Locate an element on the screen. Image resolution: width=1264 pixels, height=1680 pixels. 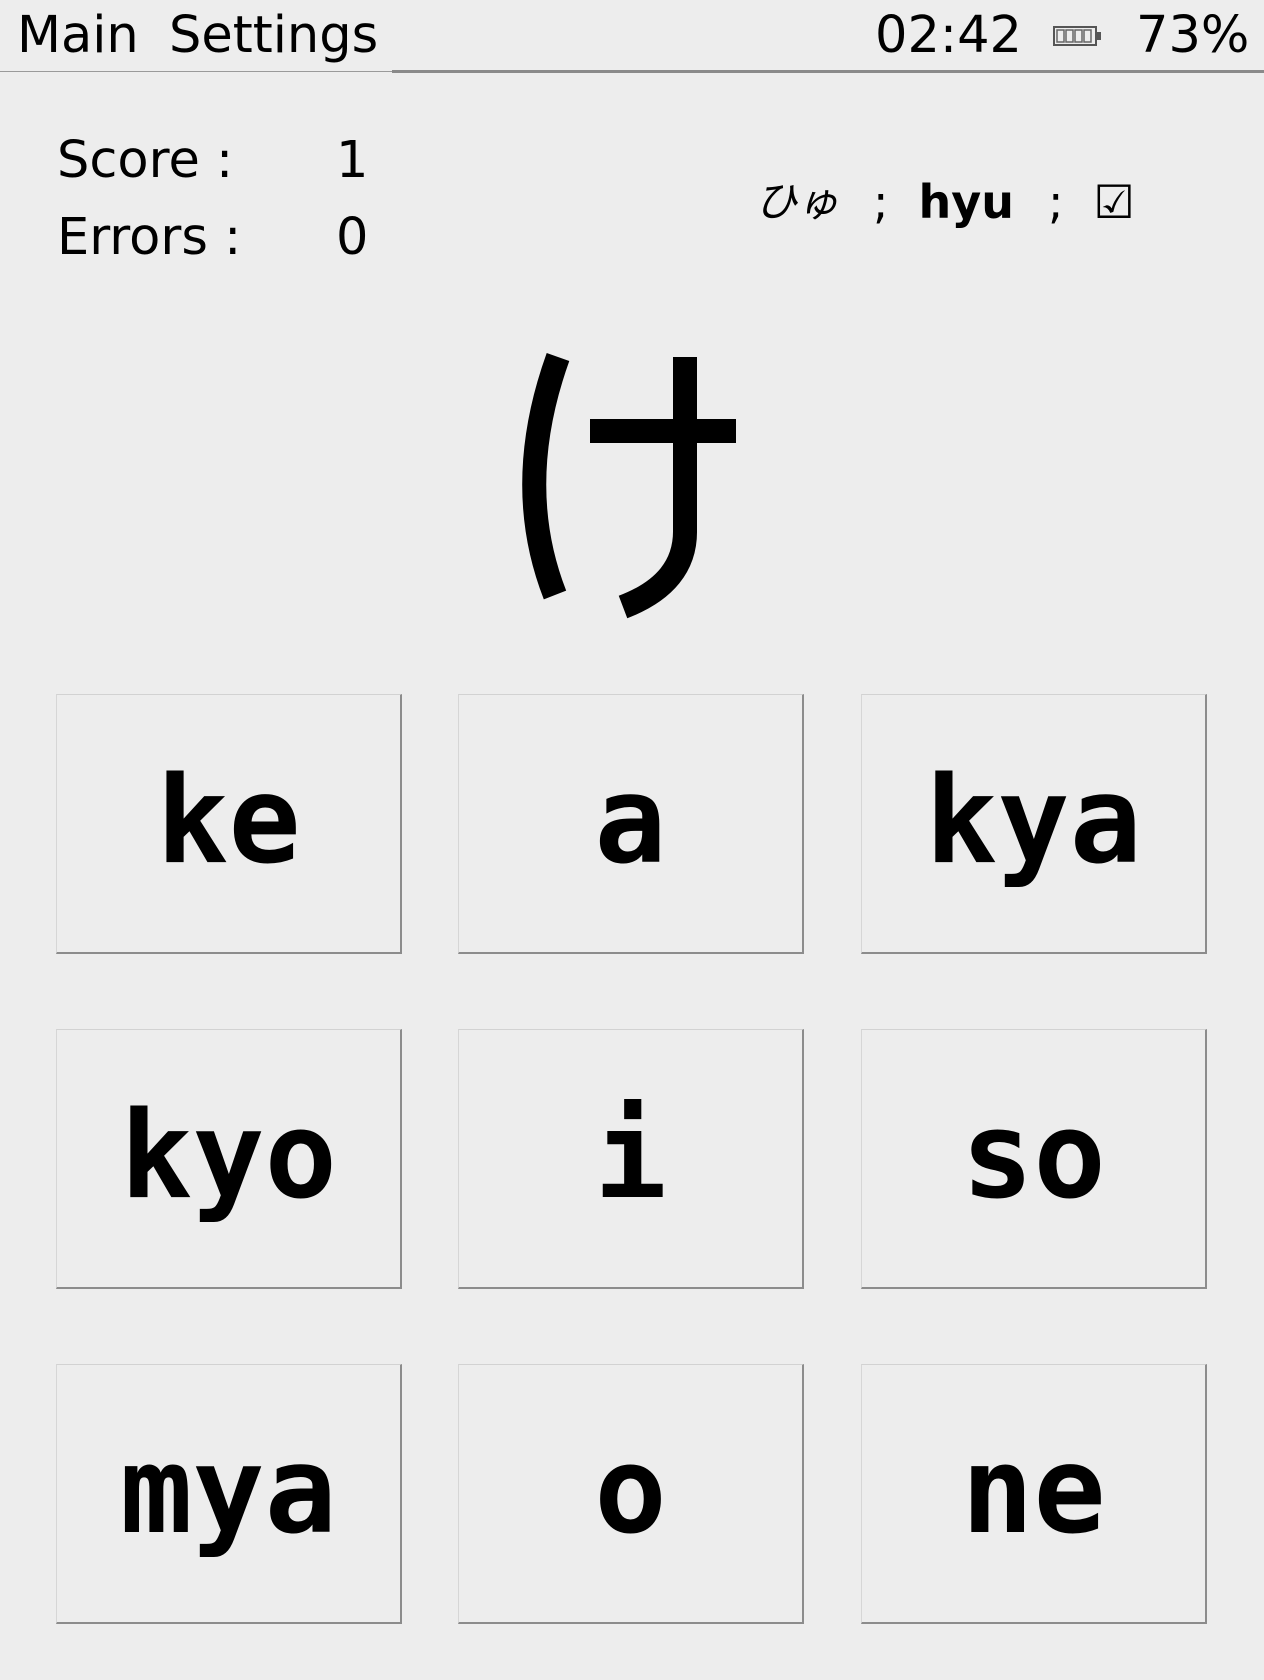
score-label: Score : is located at coordinates (145, 160).